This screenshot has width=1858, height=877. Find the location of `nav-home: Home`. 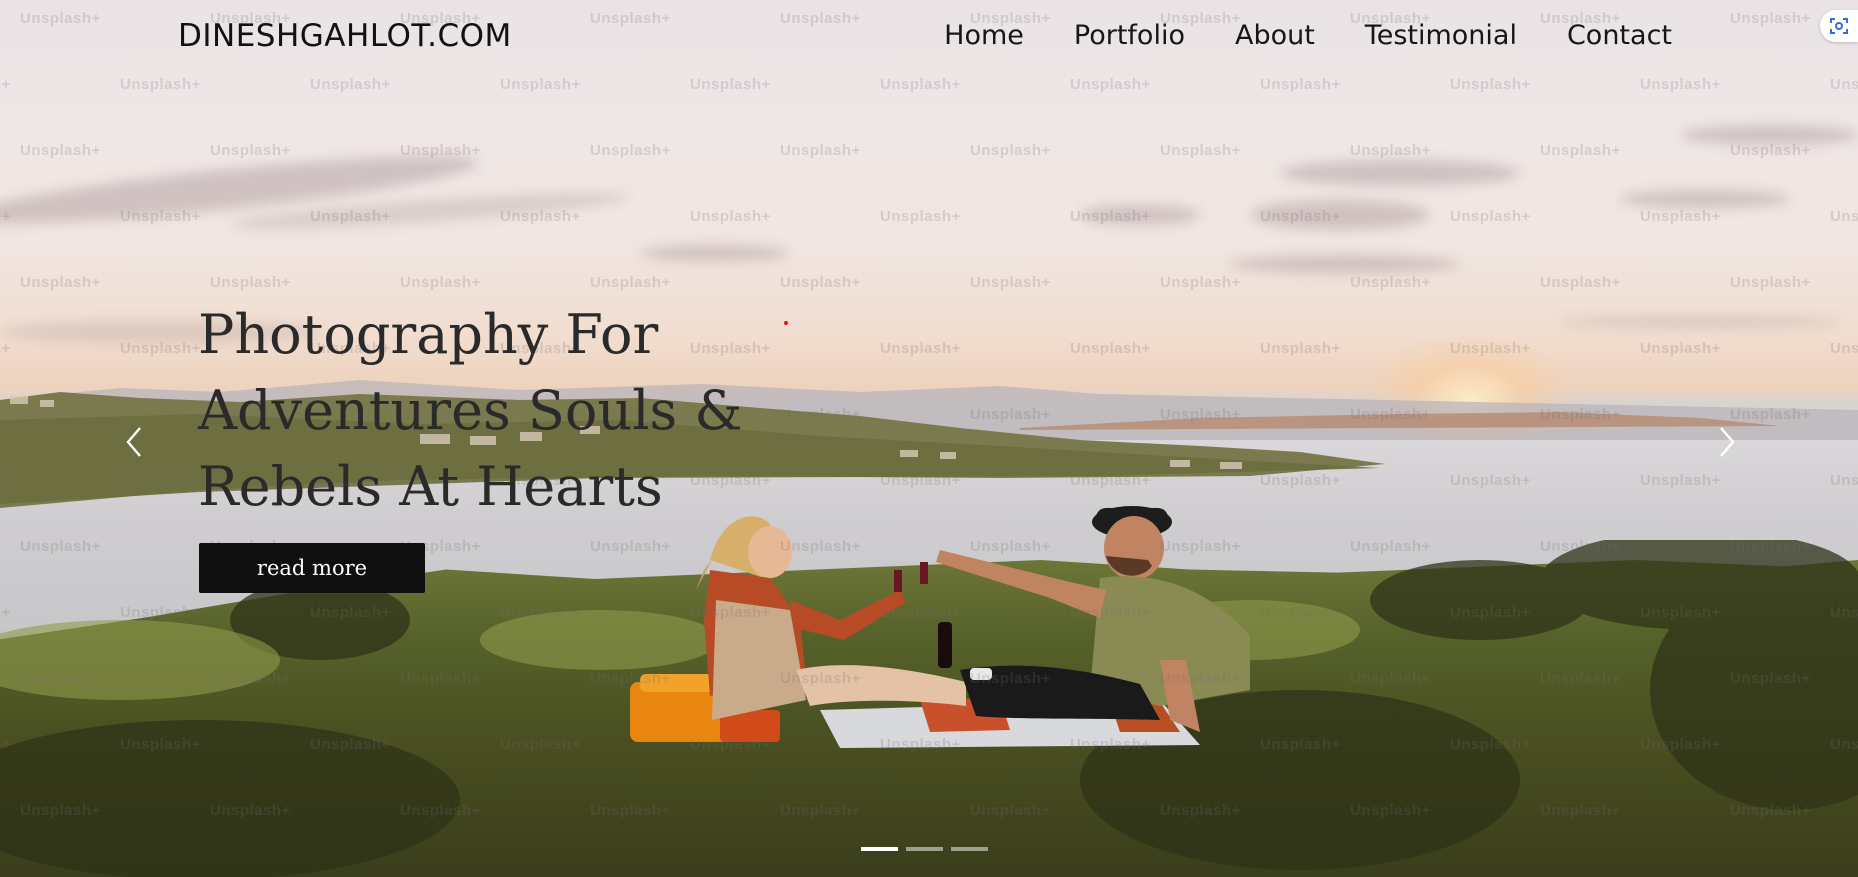

nav-home: Home is located at coordinates (984, 35).